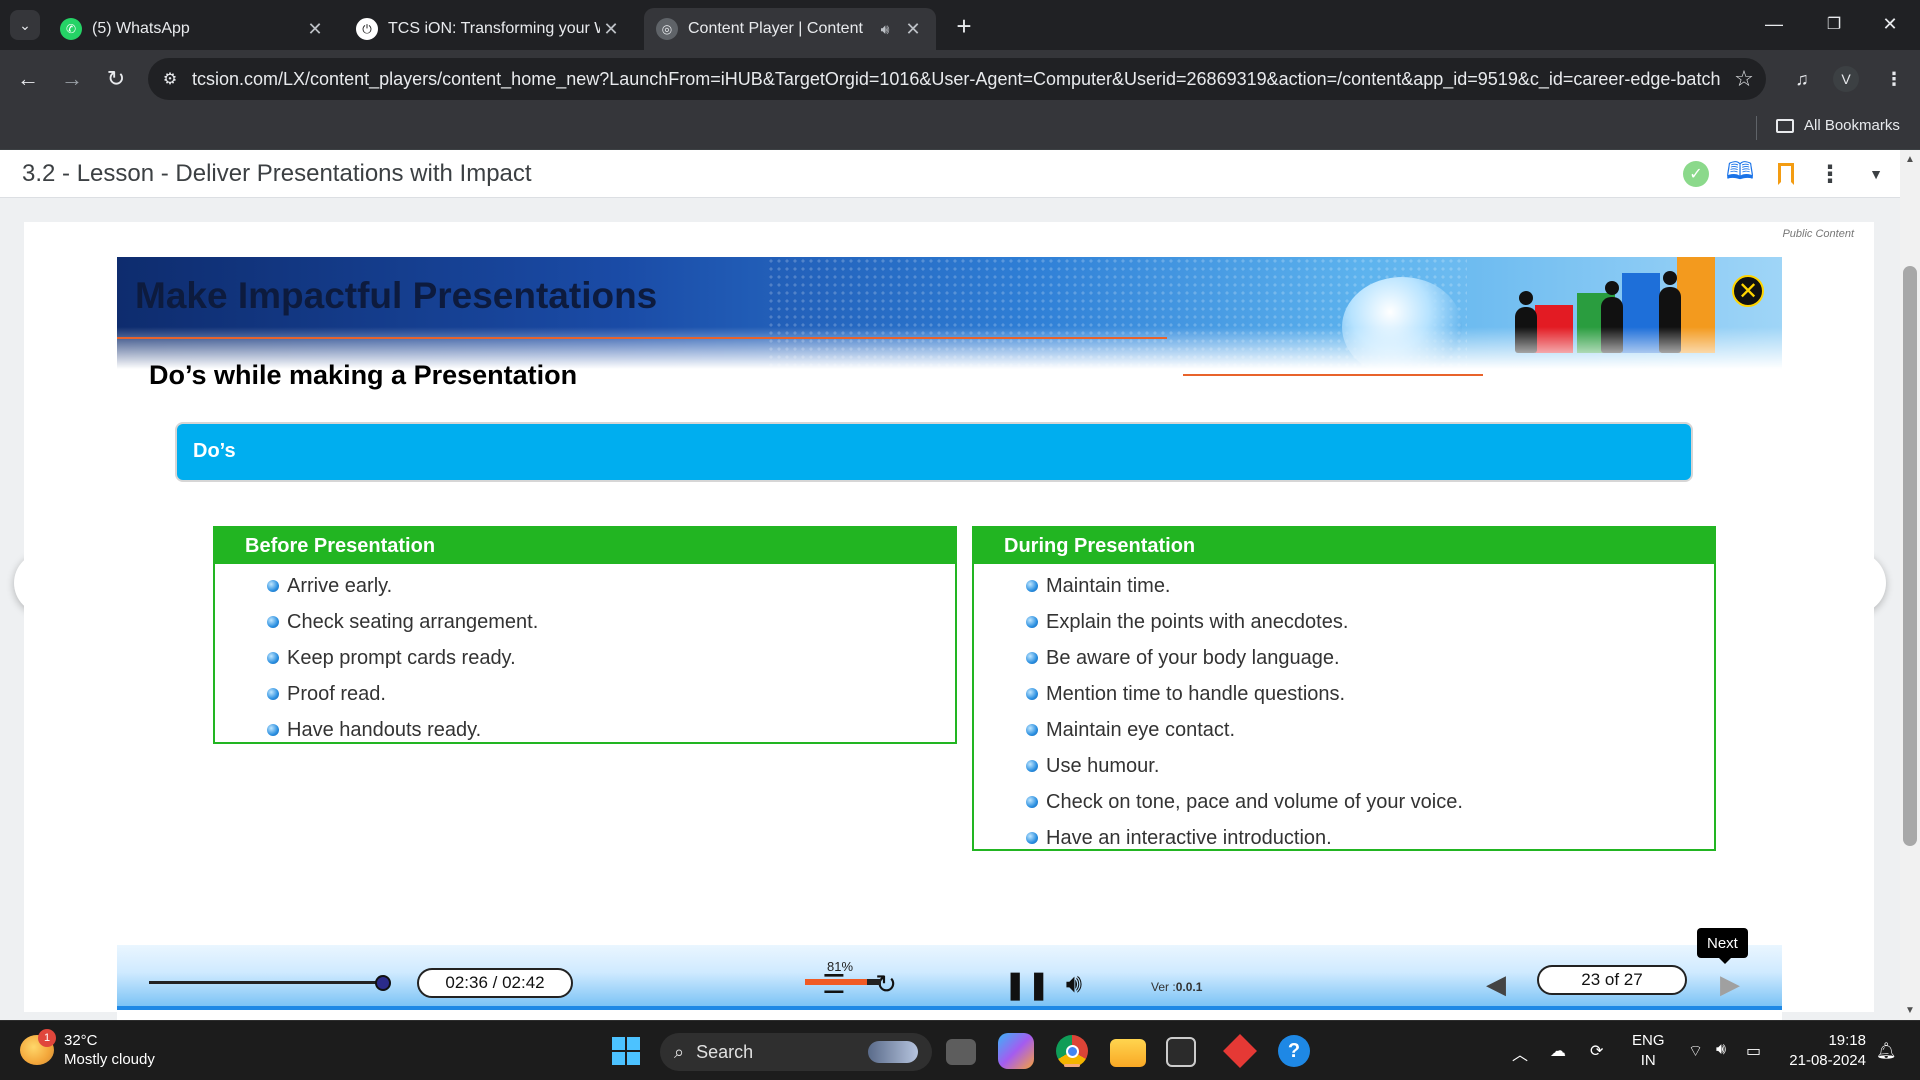 The height and width of the screenshot is (1080, 1920). Describe the element at coordinates (1240, 1051) in the screenshot. I see `app-red-diamond-icon` at that location.